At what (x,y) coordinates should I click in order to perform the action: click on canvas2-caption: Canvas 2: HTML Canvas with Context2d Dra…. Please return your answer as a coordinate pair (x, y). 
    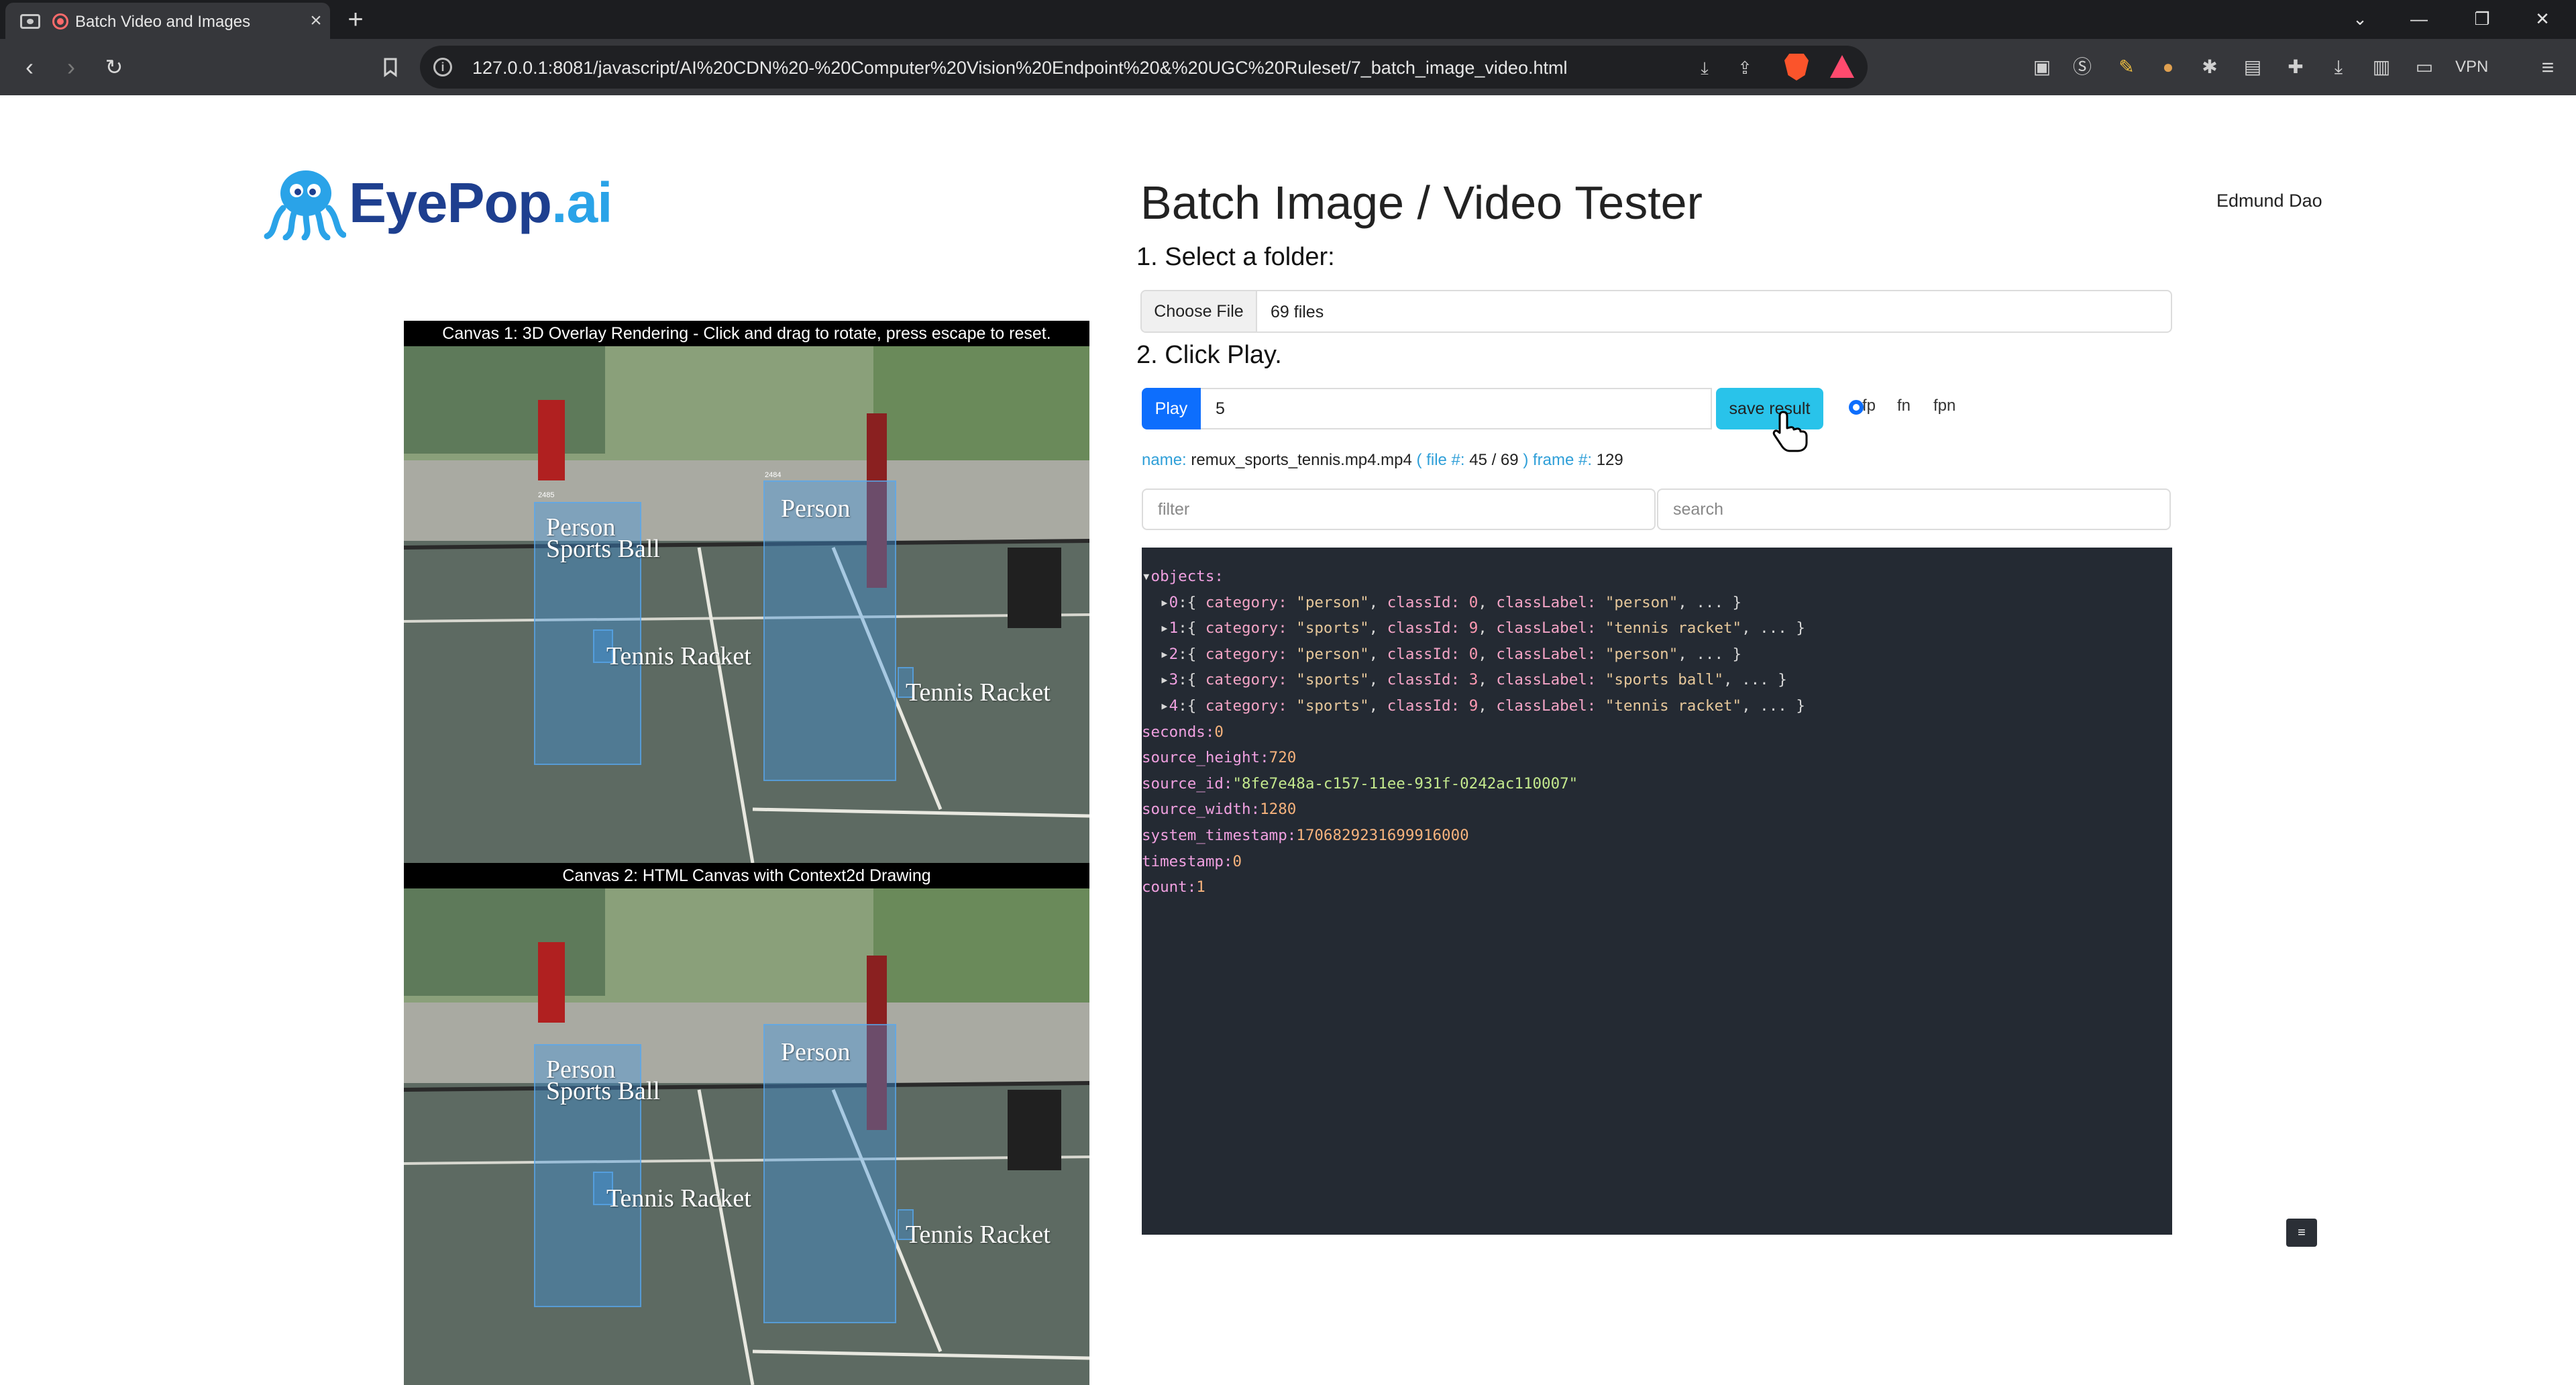
    Looking at the image, I should click on (746, 875).